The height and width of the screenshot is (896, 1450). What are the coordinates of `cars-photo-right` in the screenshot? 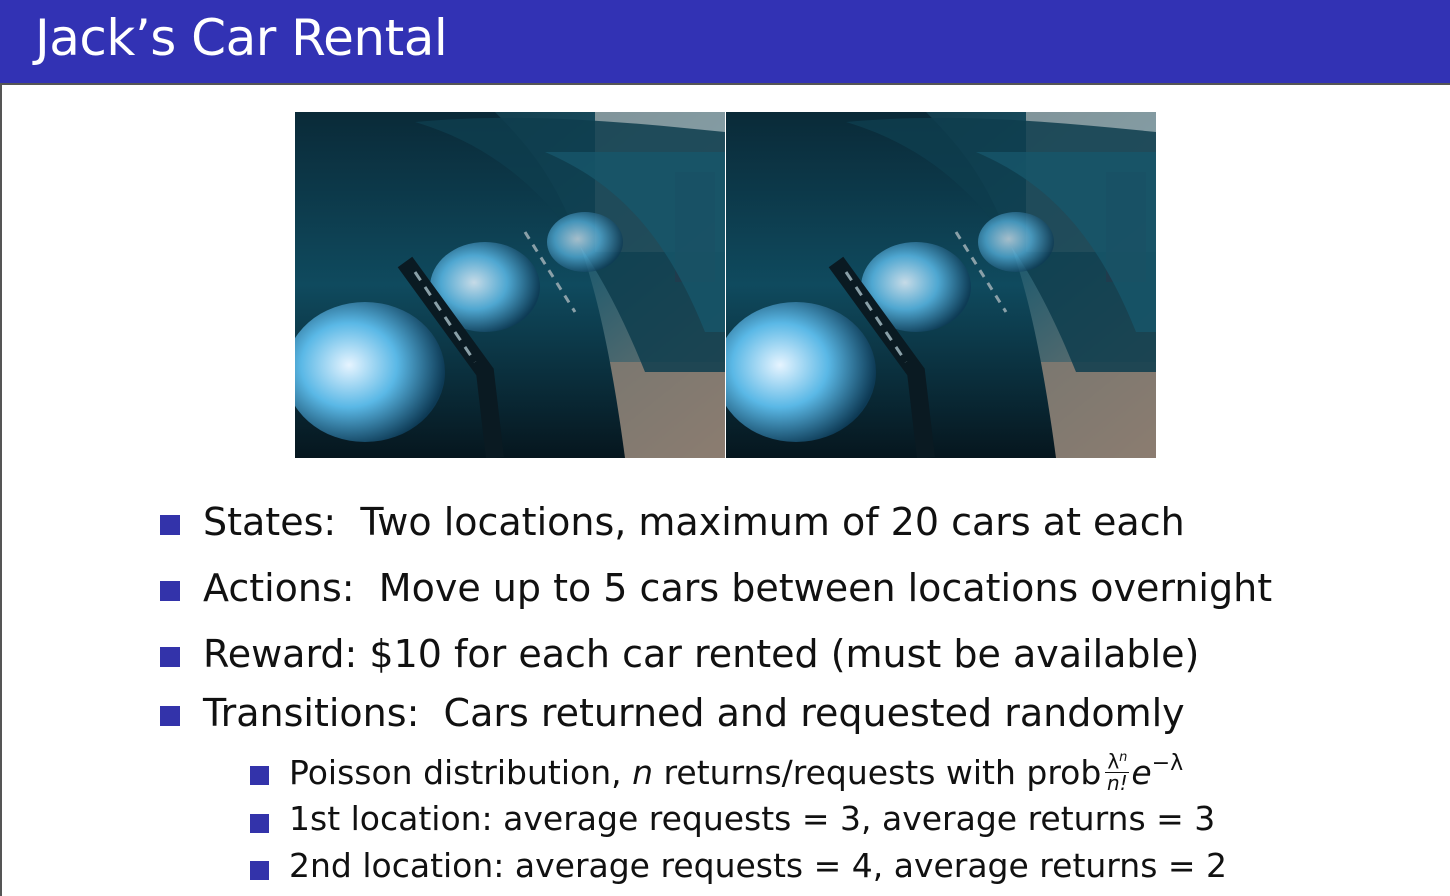 It's located at (941, 285).